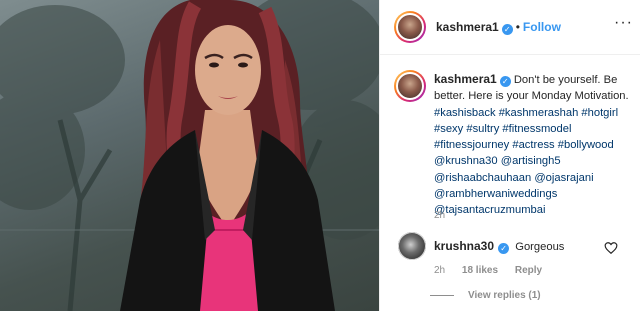 This screenshot has width=640, height=311. I want to click on reply-button: Reply, so click(528, 270).